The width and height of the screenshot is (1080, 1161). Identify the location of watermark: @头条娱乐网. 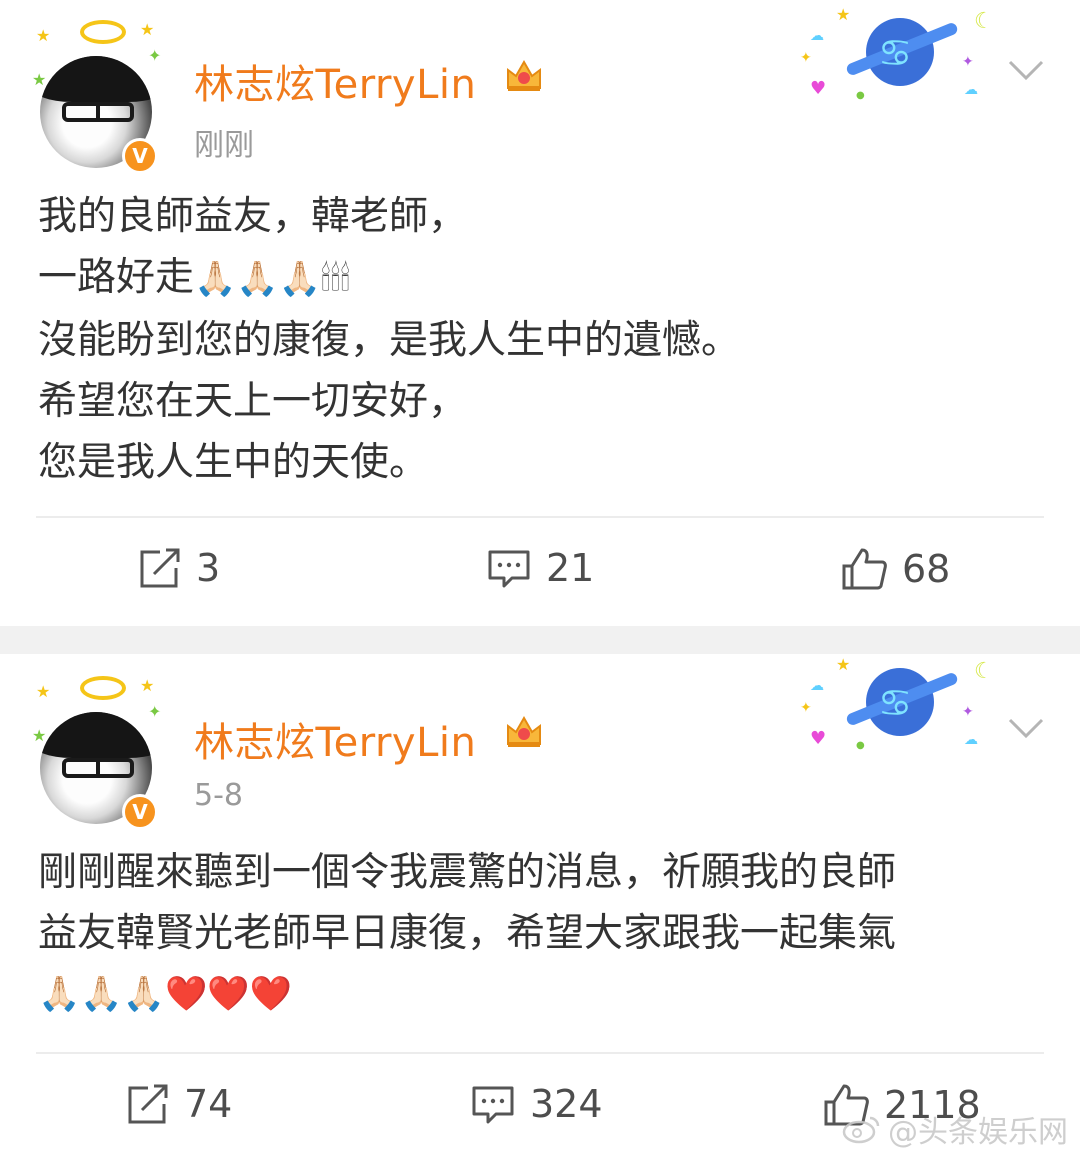
(955, 1129).